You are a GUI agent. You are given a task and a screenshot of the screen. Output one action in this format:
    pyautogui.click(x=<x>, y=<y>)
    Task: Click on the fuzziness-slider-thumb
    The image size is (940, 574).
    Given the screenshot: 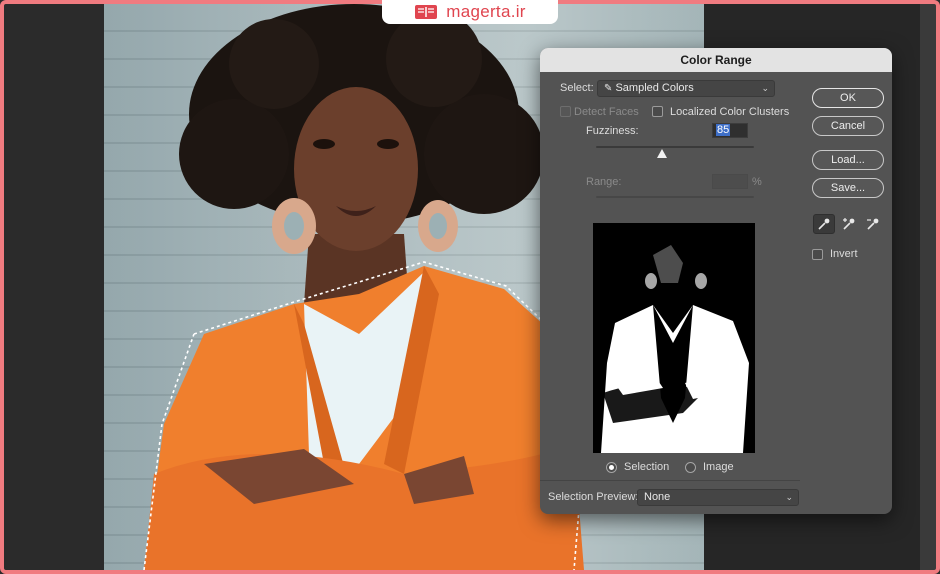 What is the action you would take?
    pyautogui.click(x=662, y=153)
    